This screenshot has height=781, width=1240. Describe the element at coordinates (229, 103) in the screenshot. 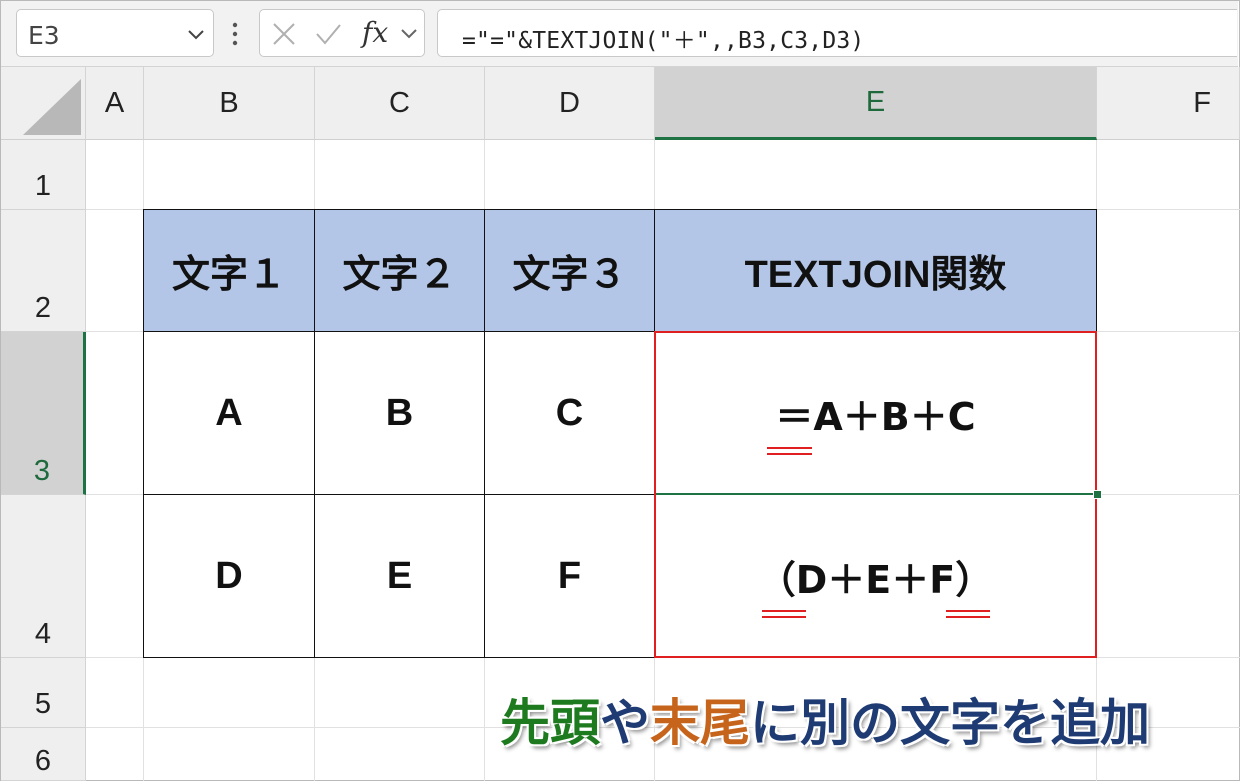

I see `column-header-b: B` at that location.